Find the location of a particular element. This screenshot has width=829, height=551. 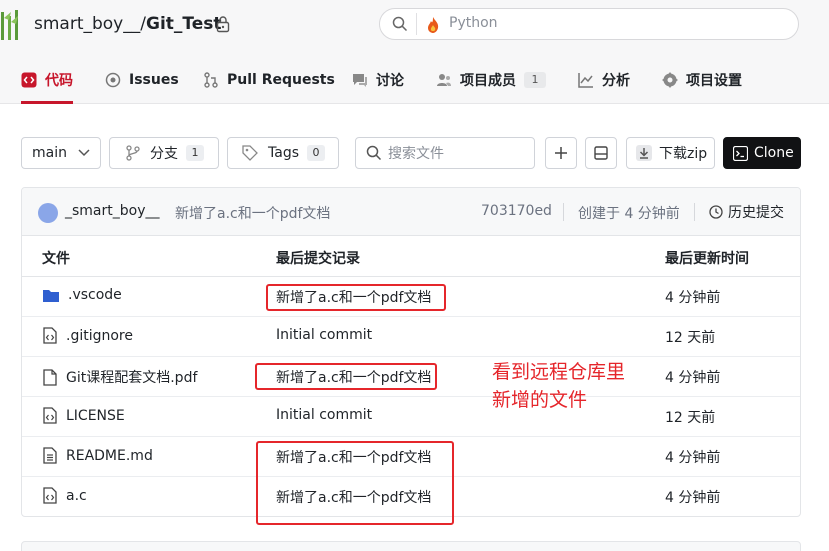

file-name: .vscode is located at coordinates (95, 295).